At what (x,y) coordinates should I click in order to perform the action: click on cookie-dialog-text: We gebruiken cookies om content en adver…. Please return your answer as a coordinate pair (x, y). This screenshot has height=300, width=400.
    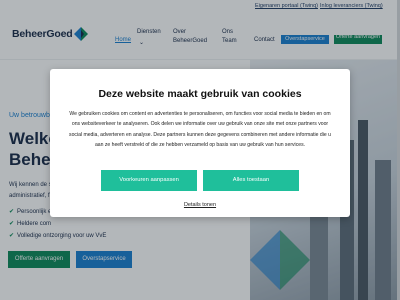
    Looking at the image, I should click on (200, 130).